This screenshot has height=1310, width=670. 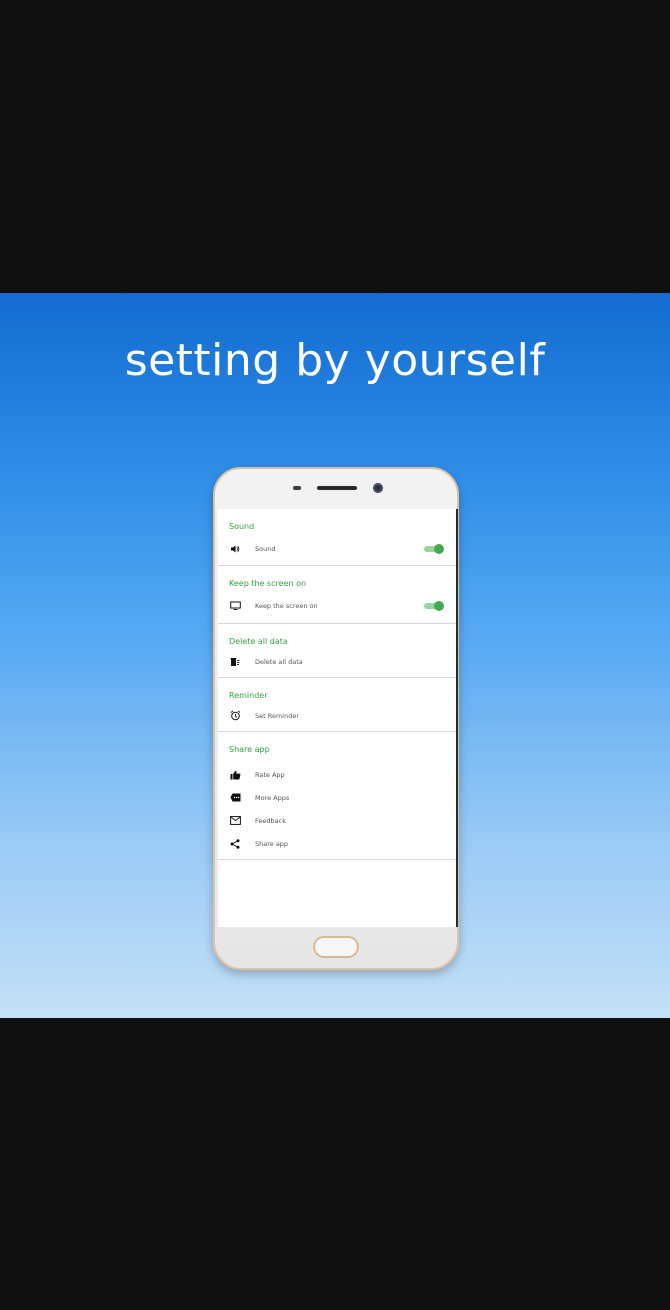 I want to click on setting-label: Rate App, so click(x=270, y=774).